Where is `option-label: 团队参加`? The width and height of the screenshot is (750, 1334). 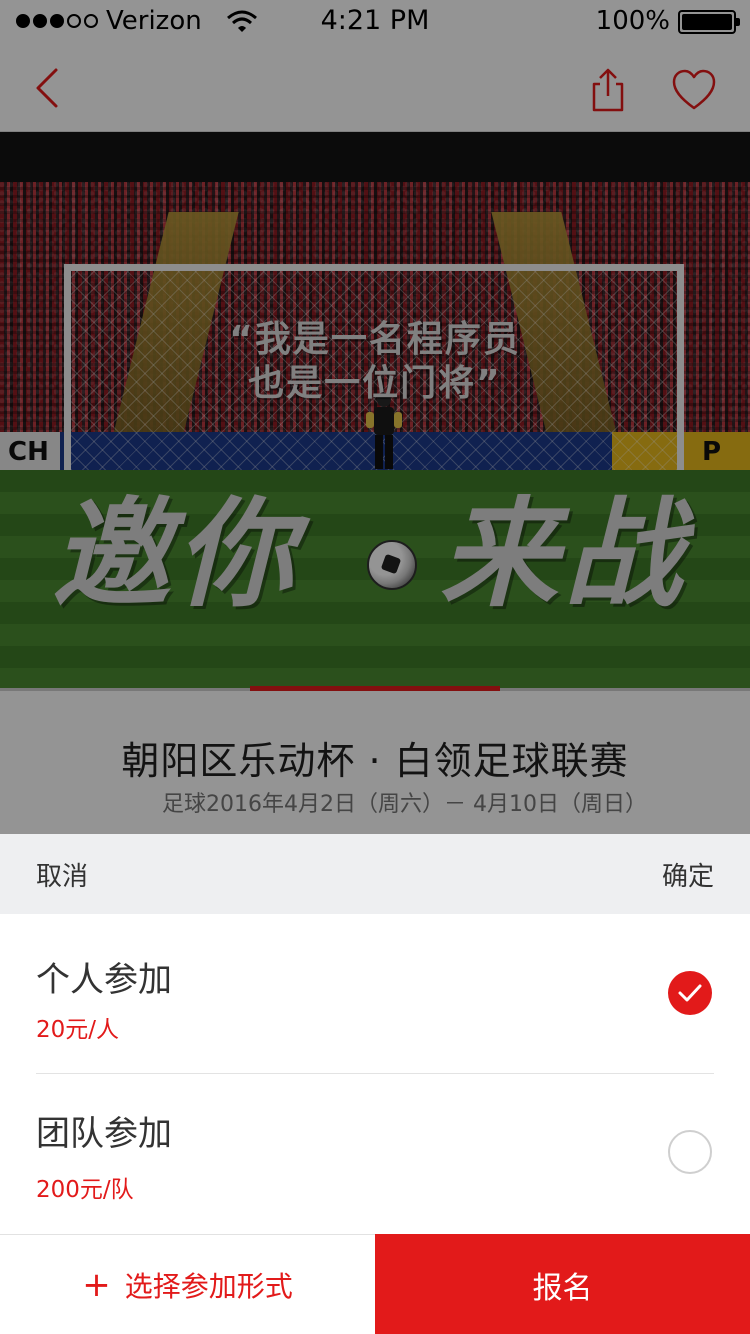
option-label: 团队参加 is located at coordinates (104, 1134).